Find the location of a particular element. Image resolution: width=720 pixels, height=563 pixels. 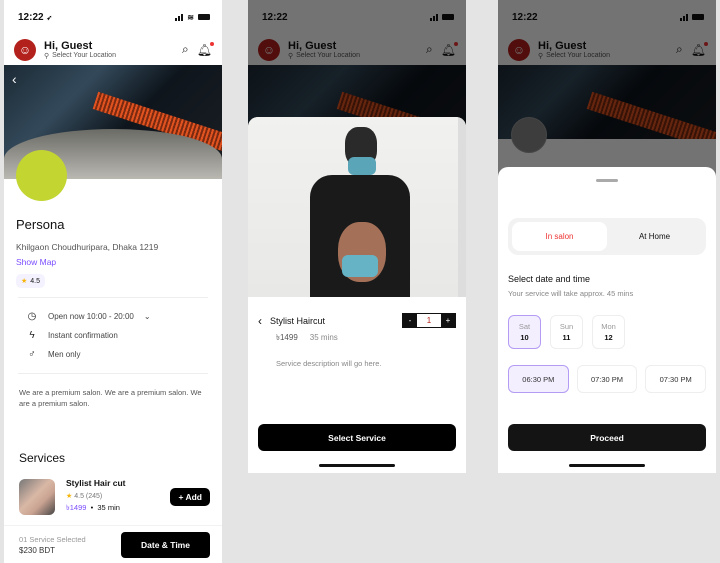

status-bar: 12:22 ➶ ≋ is located at coordinates (113, 17).